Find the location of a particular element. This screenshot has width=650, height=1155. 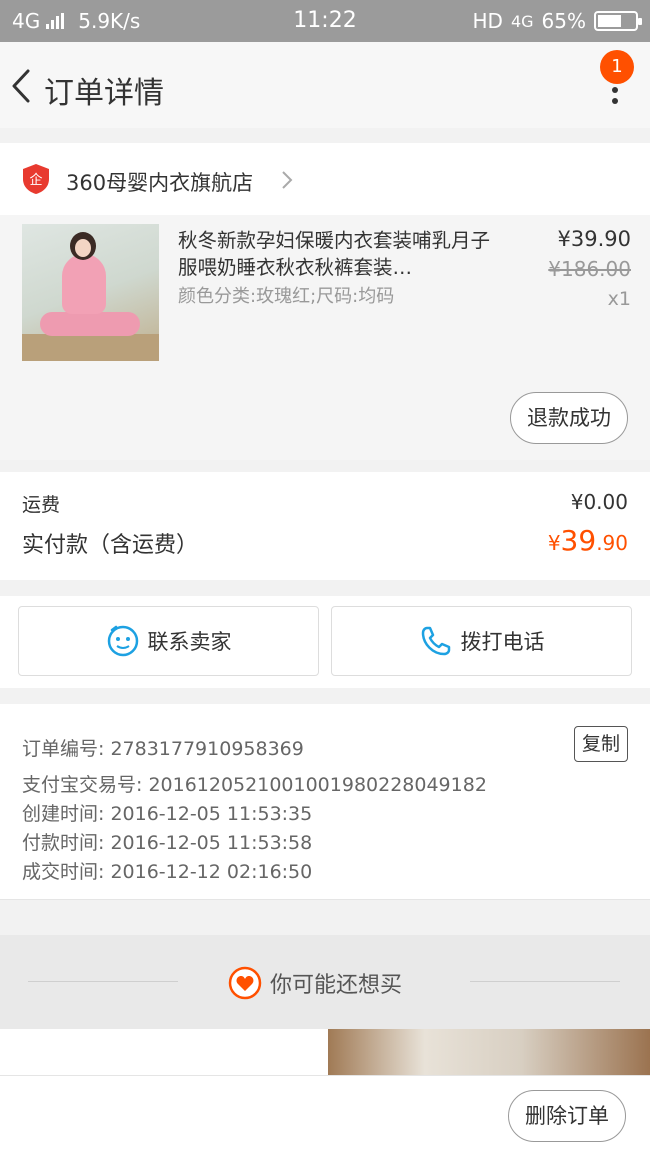

product-image is located at coordinates (90, 292).